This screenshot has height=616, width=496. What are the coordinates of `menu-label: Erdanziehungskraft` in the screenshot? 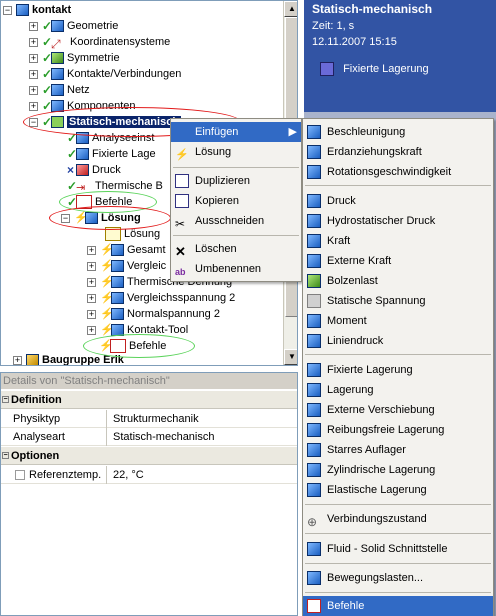 It's located at (374, 152).